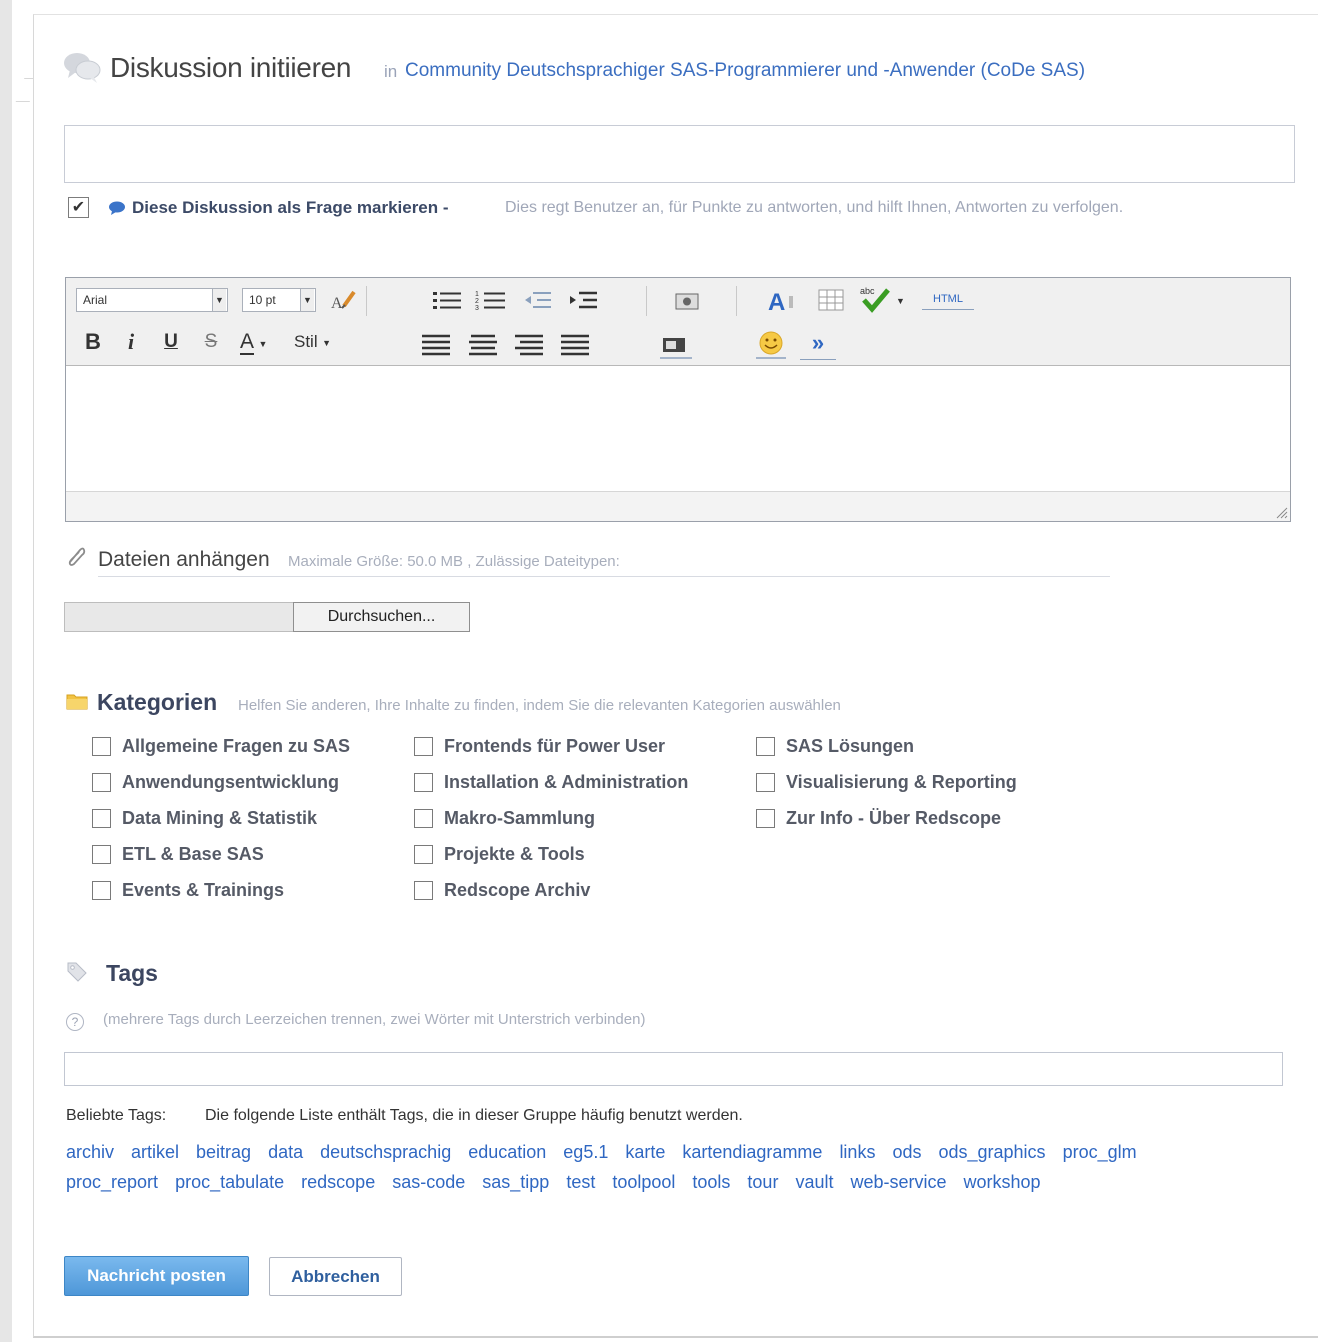  What do you see at coordinates (171, 342) in the screenshot?
I see `underline-button: U` at bounding box center [171, 342].